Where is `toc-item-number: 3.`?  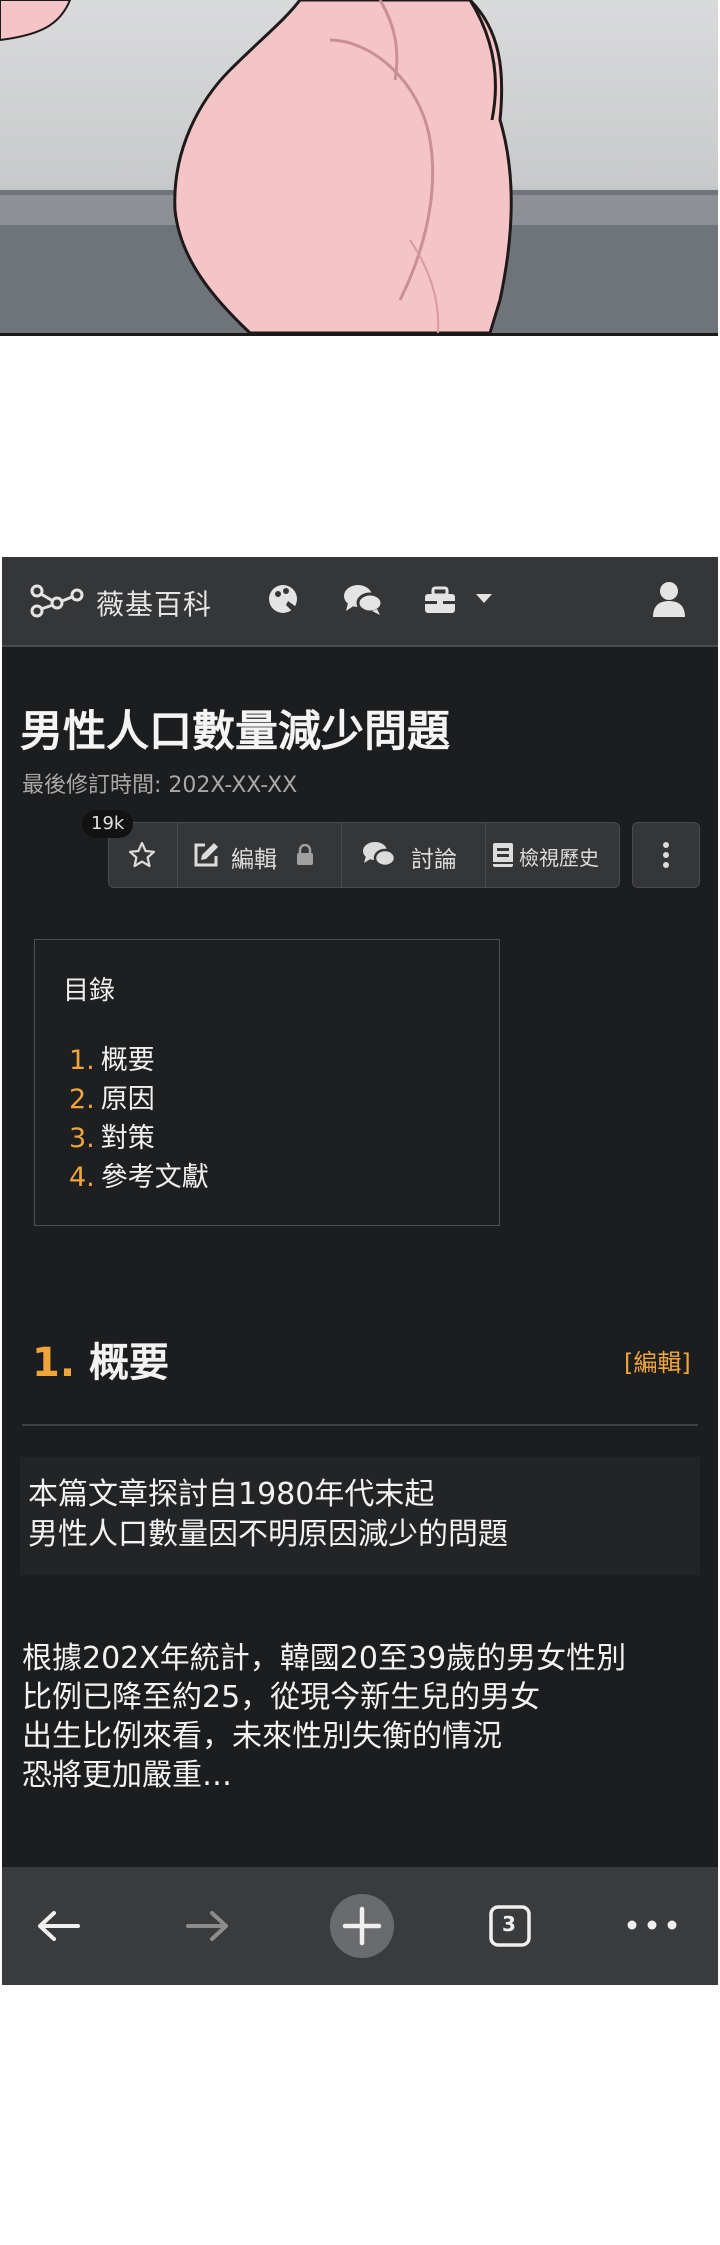 toc-item-number: 3. is located at coordinates (82, 1138).